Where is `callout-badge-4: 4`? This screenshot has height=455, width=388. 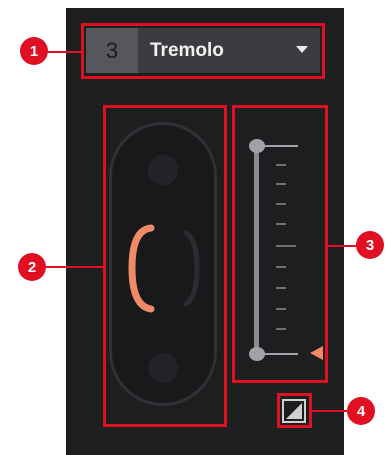
callout-badge-4: 4 is located at coordinates (361, 411).